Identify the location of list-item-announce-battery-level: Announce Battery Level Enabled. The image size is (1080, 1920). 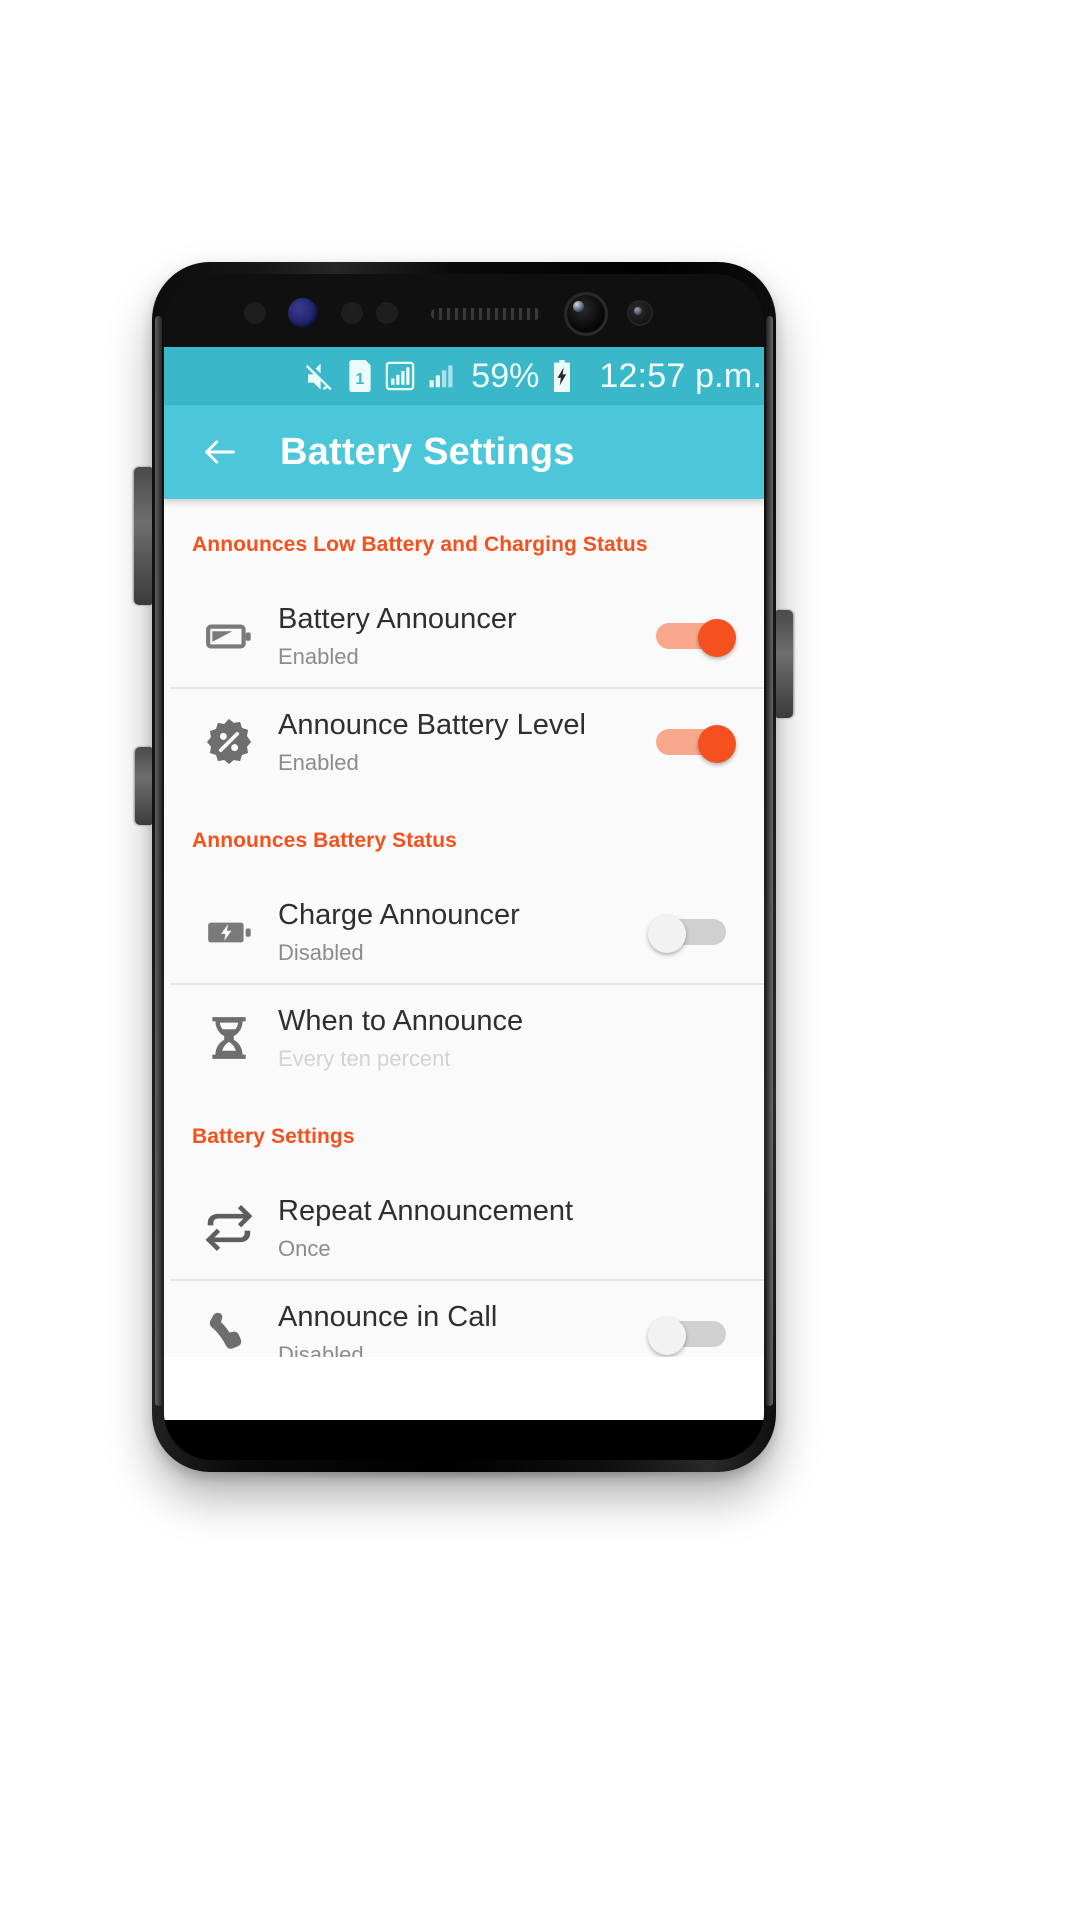
(464, 742).